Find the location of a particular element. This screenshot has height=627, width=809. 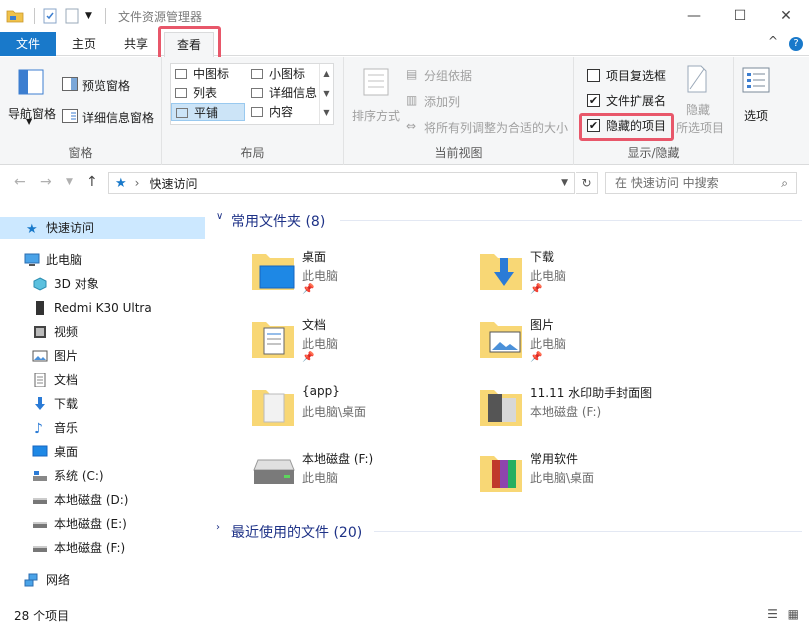

tile-desktop: 桌面 此电脑 📌 is located at coordinates (360, 272).